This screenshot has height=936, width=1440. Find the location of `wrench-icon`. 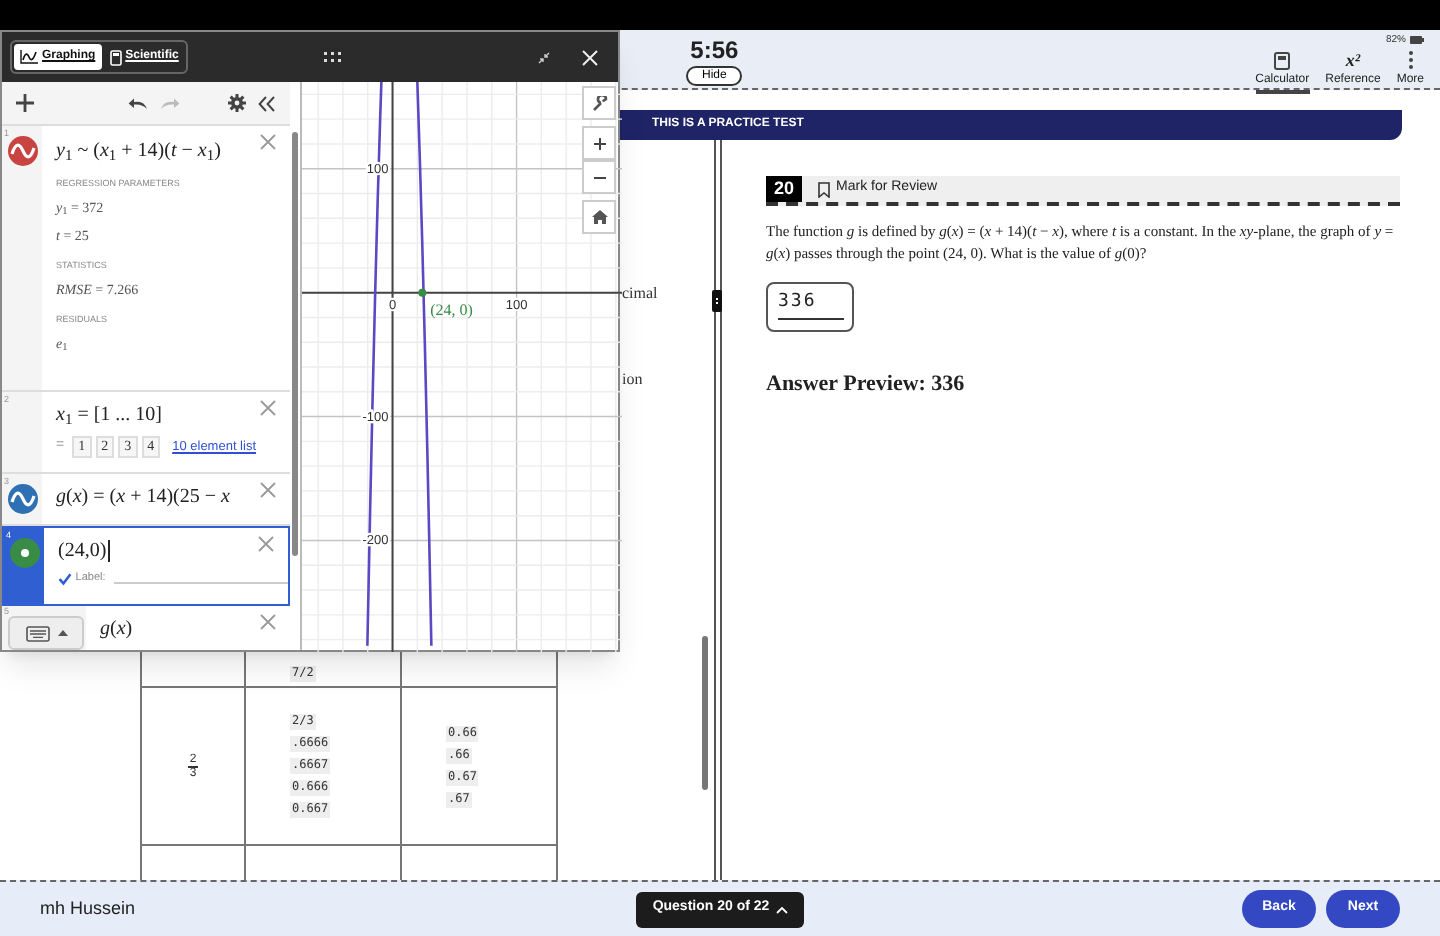

wrench-icon is located at coordinates (599, 103).